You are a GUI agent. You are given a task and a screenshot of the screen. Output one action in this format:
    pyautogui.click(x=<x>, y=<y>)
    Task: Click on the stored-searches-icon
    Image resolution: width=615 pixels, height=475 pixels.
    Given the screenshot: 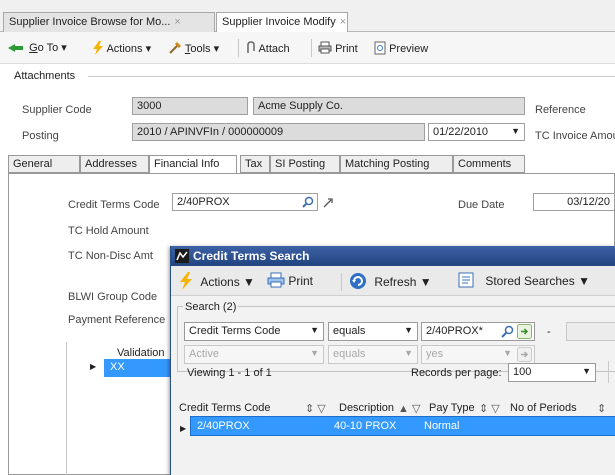 What is the action you would take?
    pyautogui.click(x=466, y=280)
    